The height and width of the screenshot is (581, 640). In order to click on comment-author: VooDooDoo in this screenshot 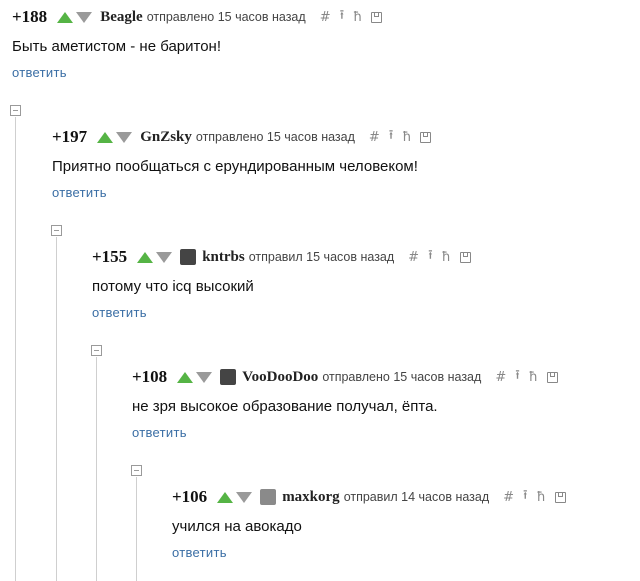, I will do `click(280, 377)`.